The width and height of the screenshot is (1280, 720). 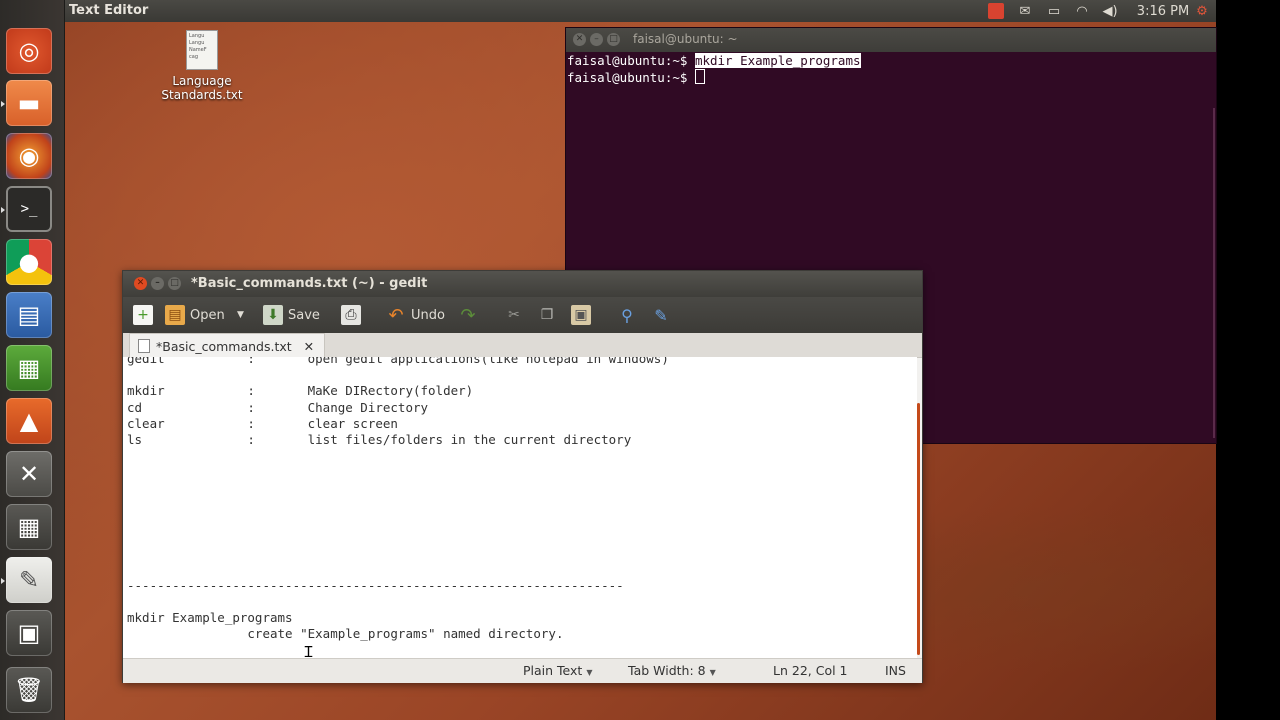 What do you see at coordinates (29, 368) in the screenshot?
I see `calc-spreadsheet-icon: ▦` at bounding box center [29, 368].